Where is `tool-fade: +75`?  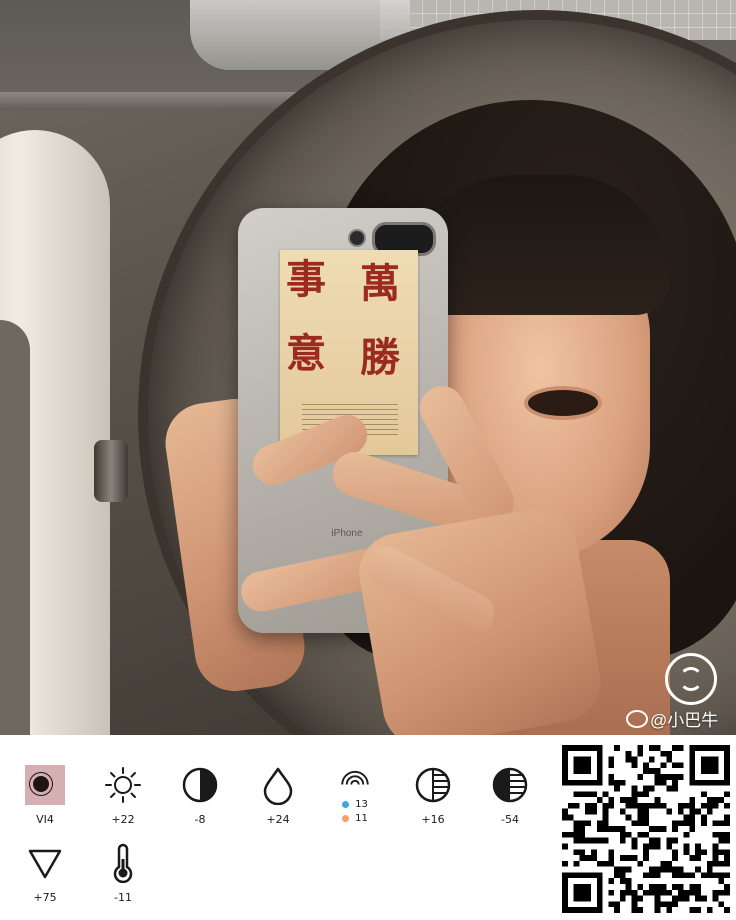
tool-fade: +75 is located at coordinates (45, 873).